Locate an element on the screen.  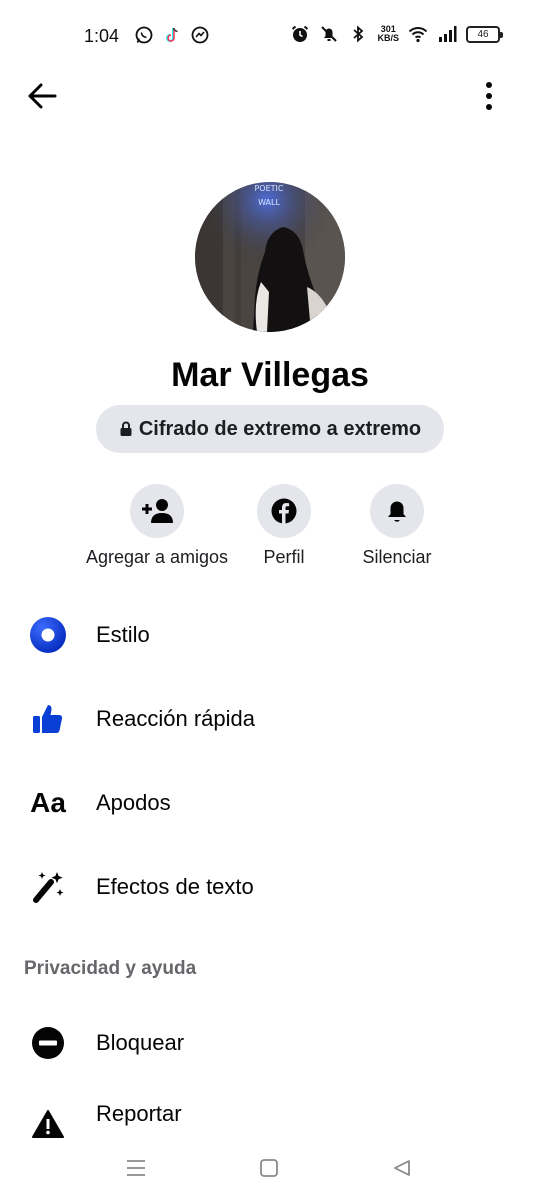
wifi-icon is located at coordinates (418, 35).